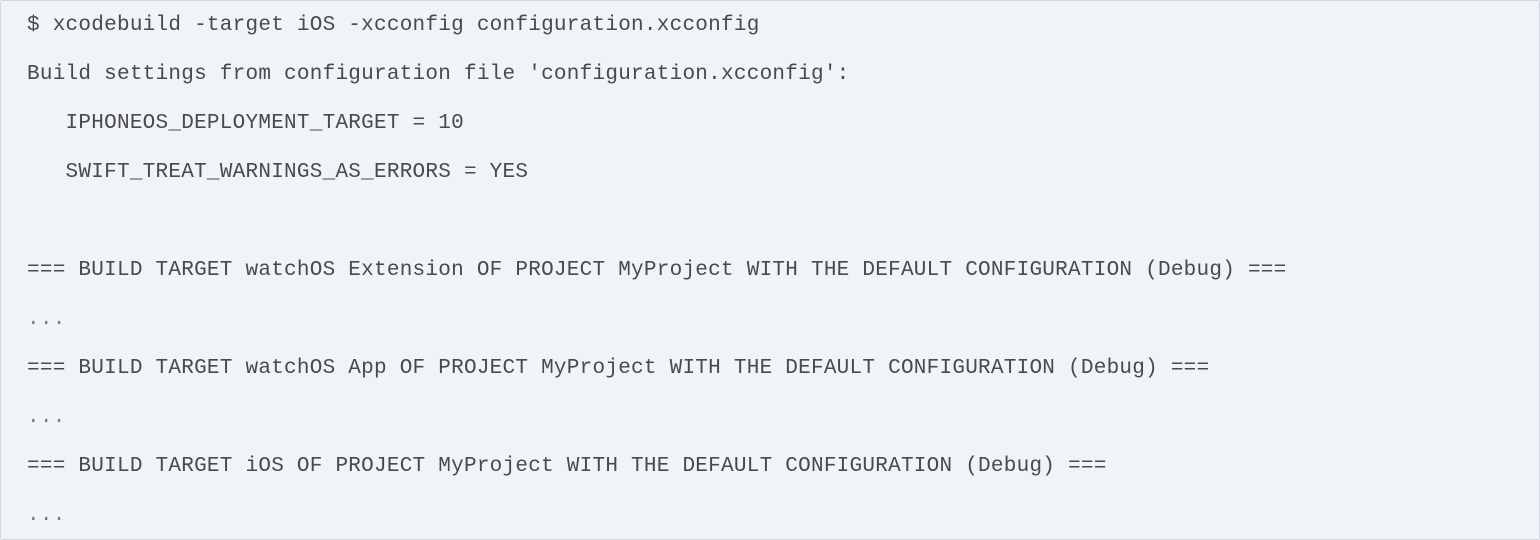 The height and width of the screenshot is (540, 1540). What do you see at coordinates (278, 172) in the screenshot?
I see `output-line: SWIFT_TREAT_WARNINGS_AS_ERRORS = YES` at bounding box center [278, 172].